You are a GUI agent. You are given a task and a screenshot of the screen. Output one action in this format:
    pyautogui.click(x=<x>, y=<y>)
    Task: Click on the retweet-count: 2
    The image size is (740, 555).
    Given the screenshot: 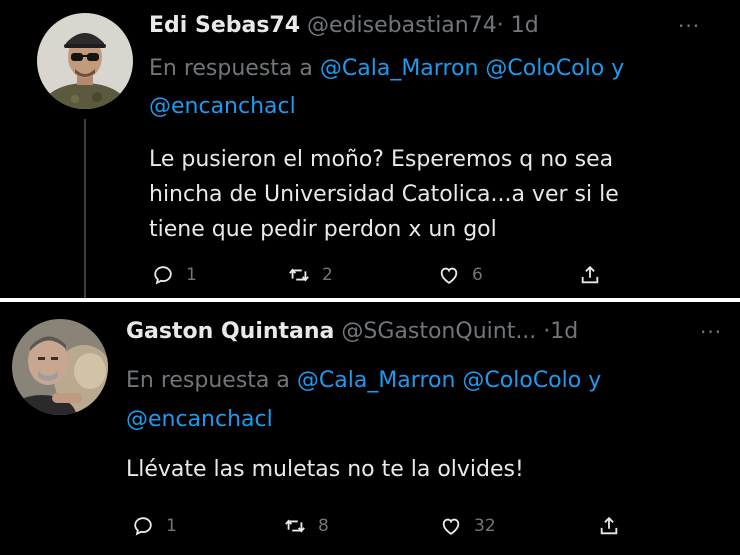 What is the action you would take?
    pyautogui.click(x=327, y=275)
    